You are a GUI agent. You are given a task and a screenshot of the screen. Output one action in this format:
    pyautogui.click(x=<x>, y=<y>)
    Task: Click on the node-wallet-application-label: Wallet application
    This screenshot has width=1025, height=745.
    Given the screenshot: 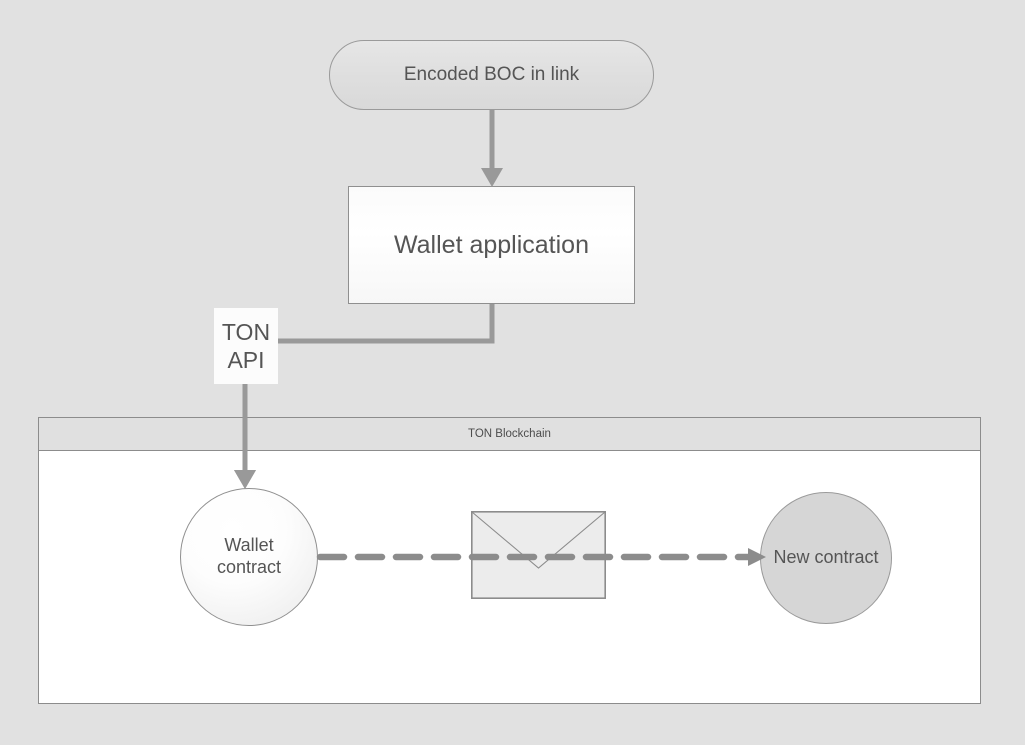 What is the action you would take?
    pyautogui.click(x=491, y=244)
    